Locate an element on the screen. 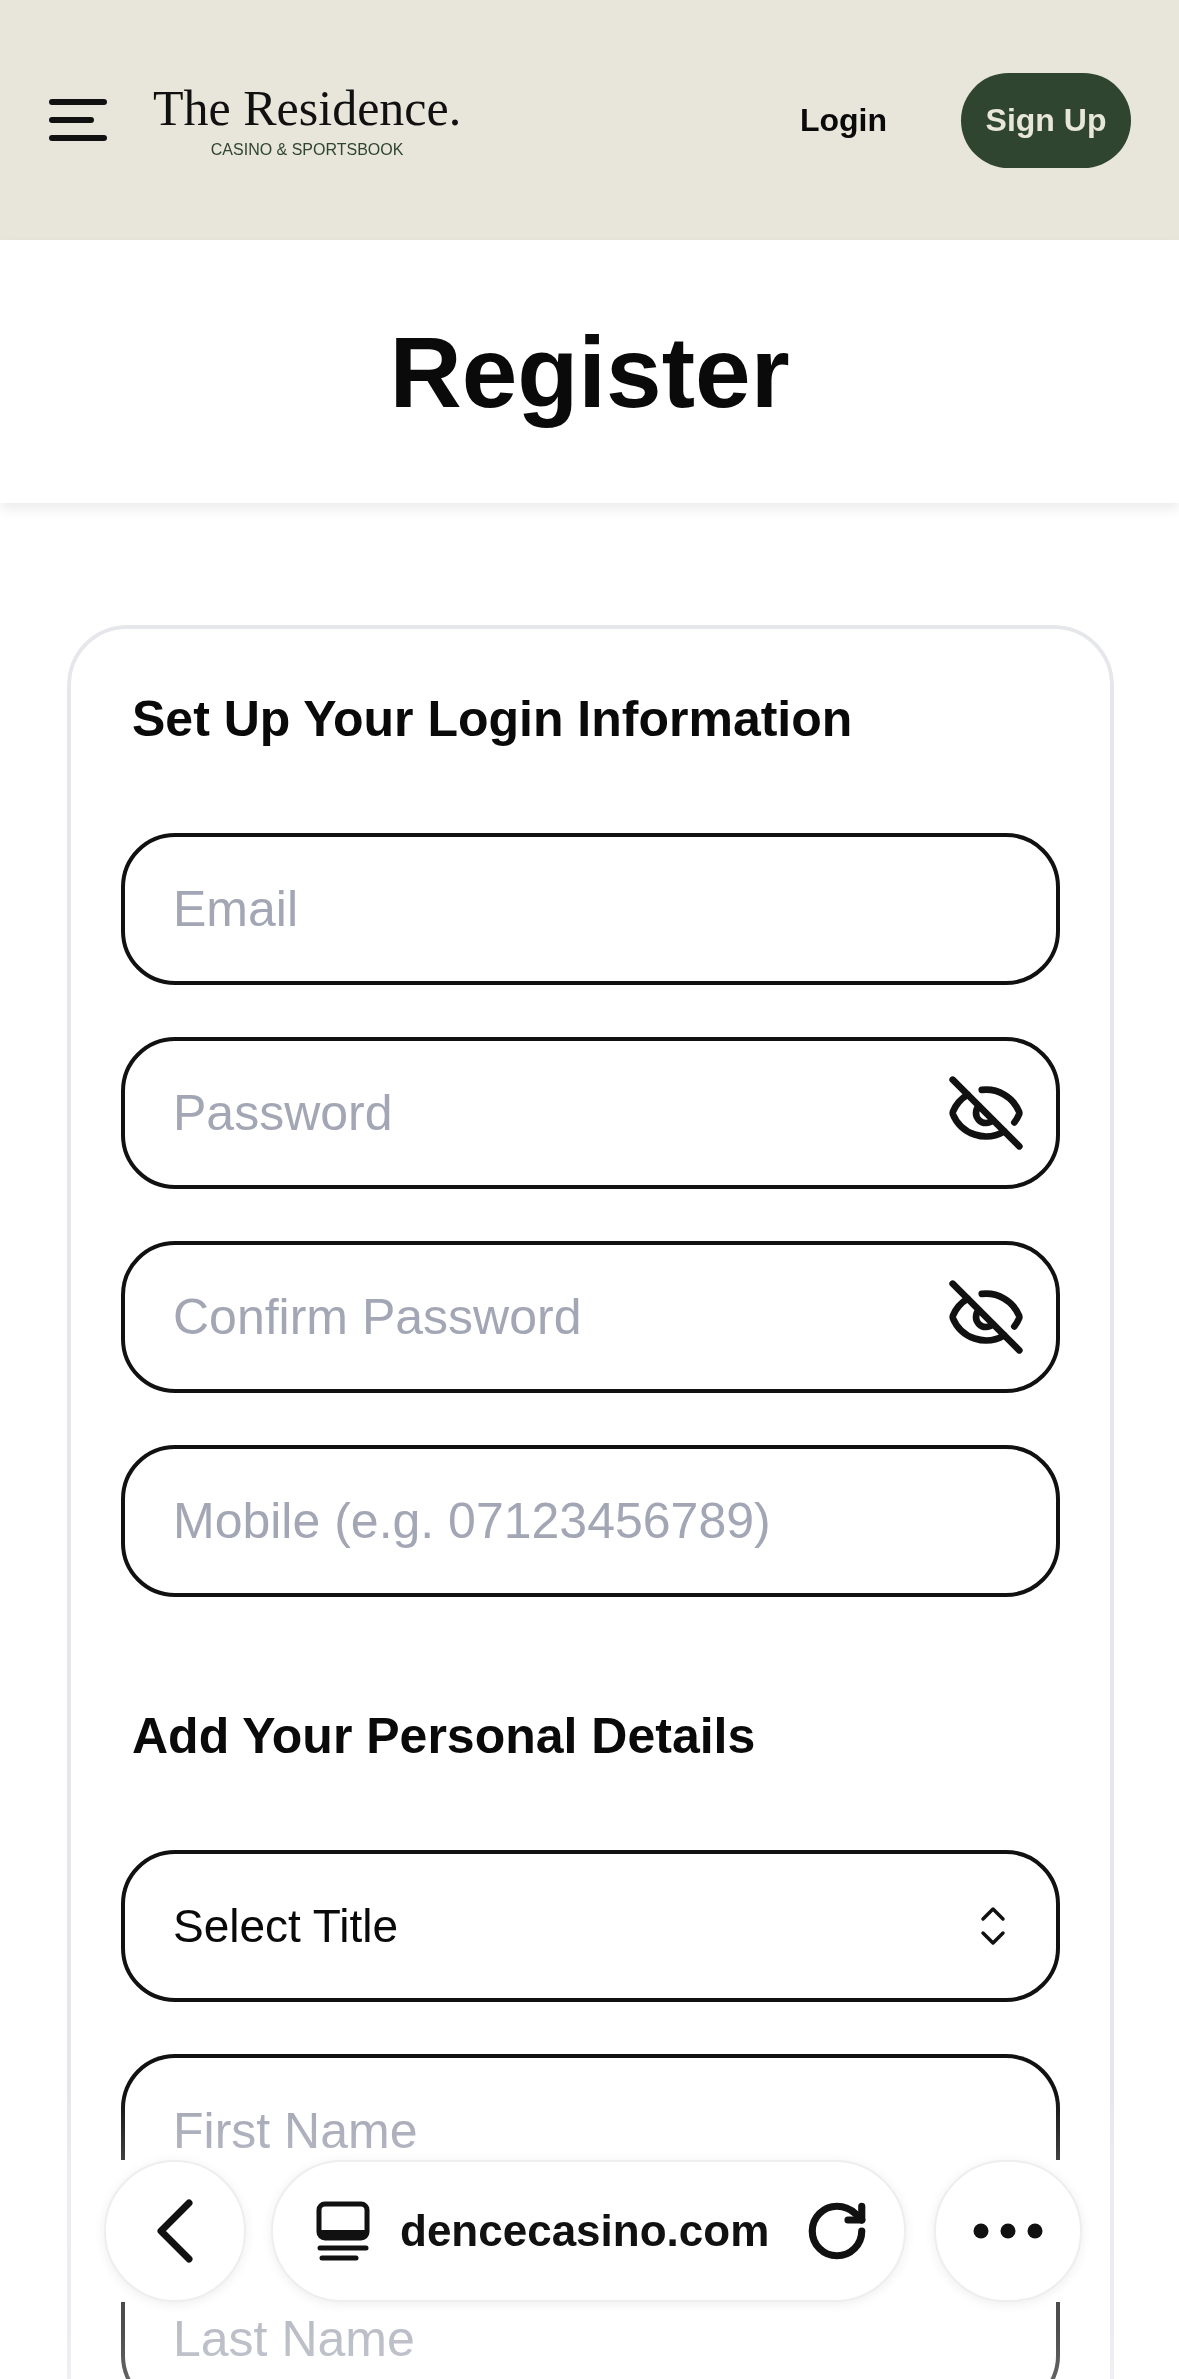 The width and height of the screenshot is (1179, 2379). address-bar: dencecasino.com is located at coordinates (588, 2231).